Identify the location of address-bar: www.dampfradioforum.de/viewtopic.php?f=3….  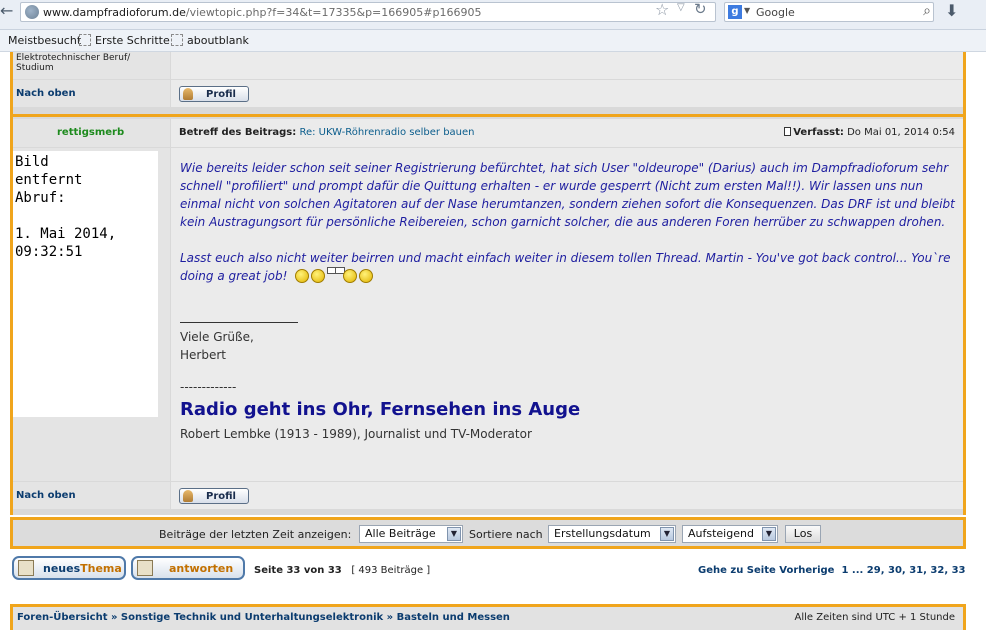
(368, 12).